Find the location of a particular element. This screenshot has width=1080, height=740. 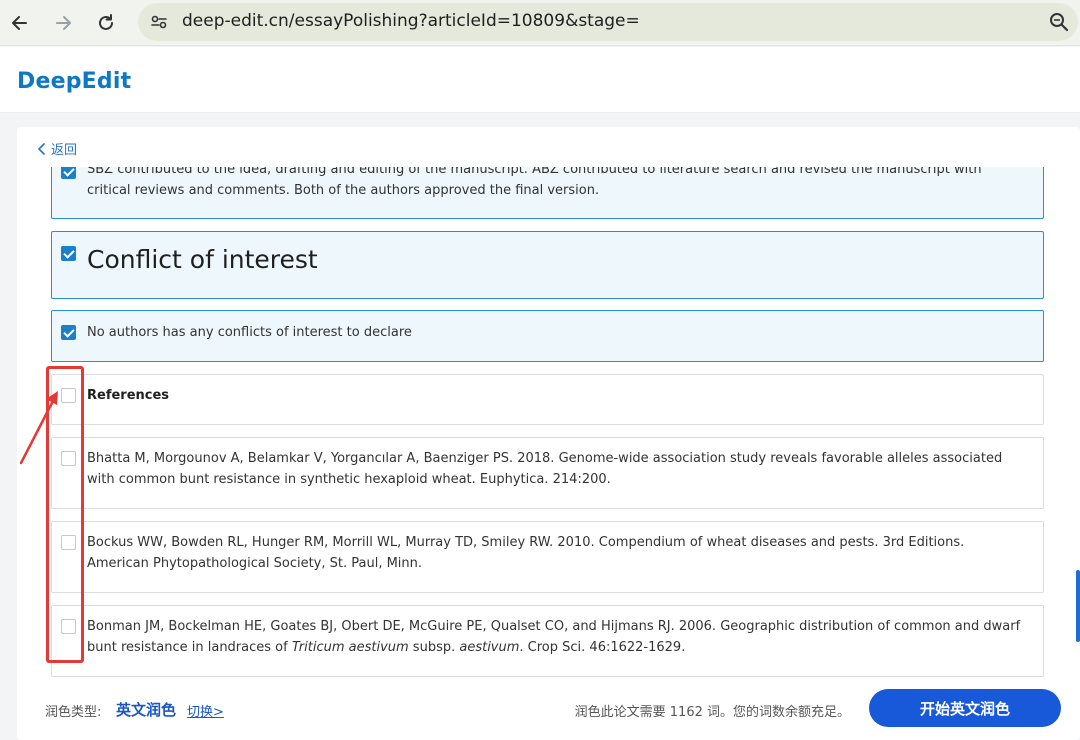

paragraph-item: References is located at coordinates (547, 399).